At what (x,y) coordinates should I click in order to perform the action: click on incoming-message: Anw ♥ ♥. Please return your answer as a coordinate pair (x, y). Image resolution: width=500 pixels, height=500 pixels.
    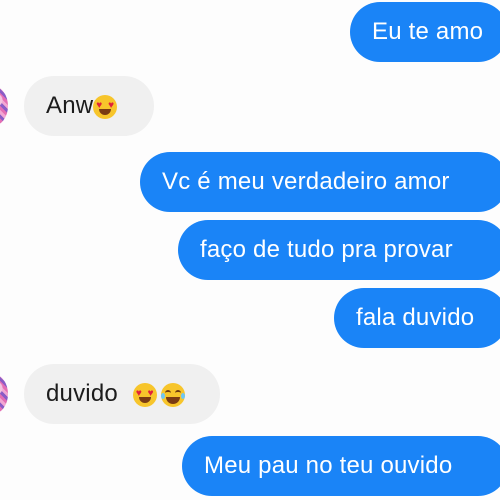
    Looking at the image, I should click on (89, 106).